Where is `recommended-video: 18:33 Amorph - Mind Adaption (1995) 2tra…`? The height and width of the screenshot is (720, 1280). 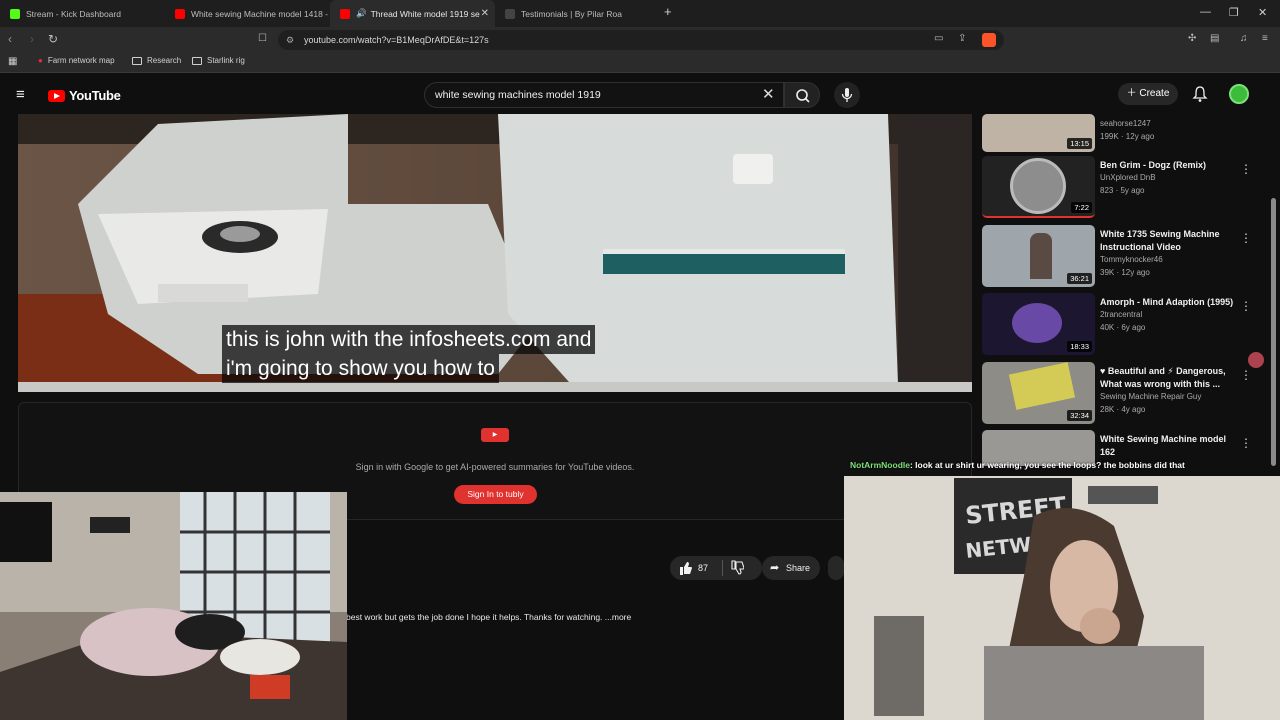
recommended-video: 18:33 Amorph - Mind Adaption (1995) 2tra… is located at coordinates (1130, 325).